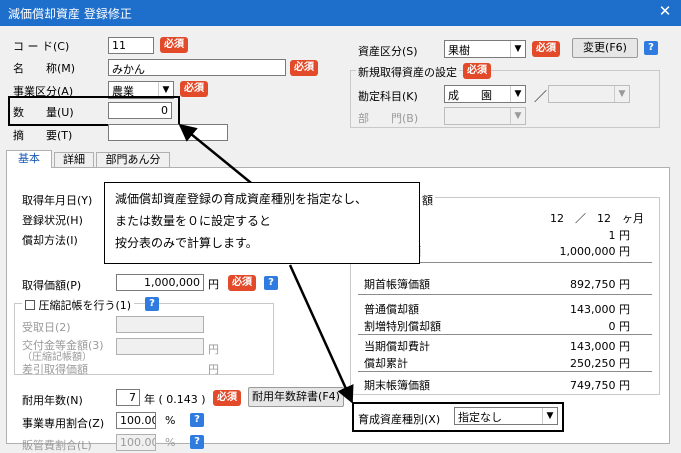 This screenshot has height=453, width=681. Describe the element at coordinates (193, 221) in the screenshot. I see `note-line-2: または数量を０に設定すると` at that location.